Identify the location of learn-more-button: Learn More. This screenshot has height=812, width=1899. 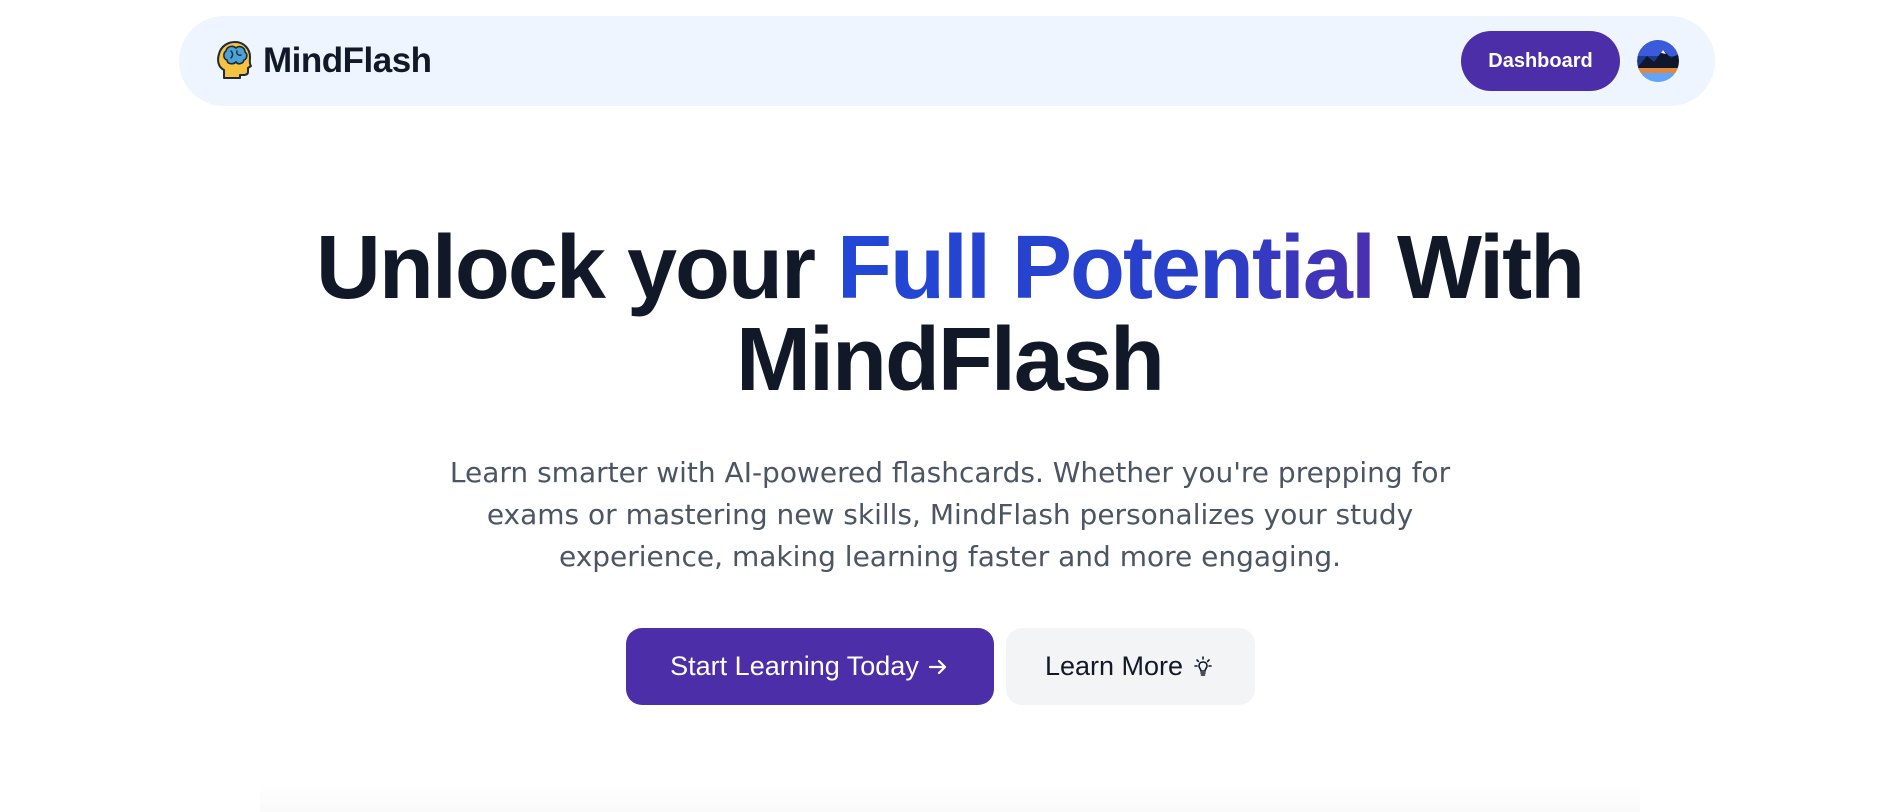
(1130, 666).